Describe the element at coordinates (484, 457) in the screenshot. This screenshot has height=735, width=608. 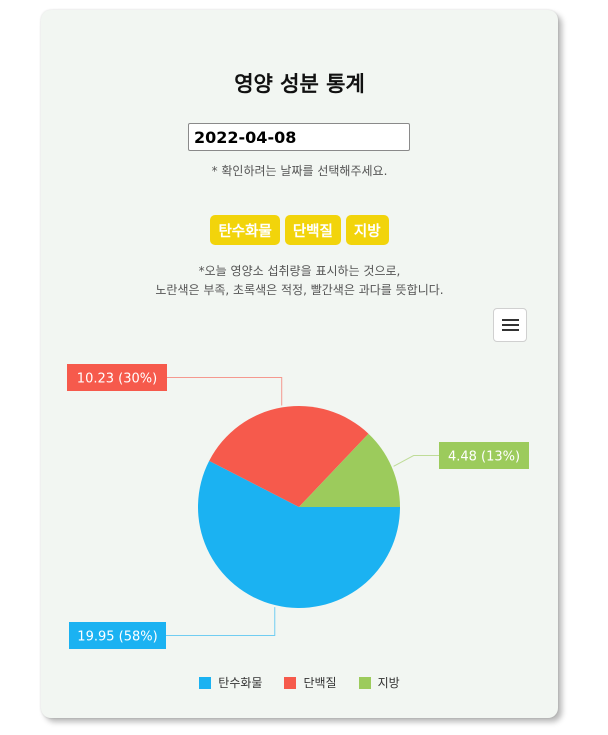
I see `data-label-fat: 4.48 (13%)` at that location.